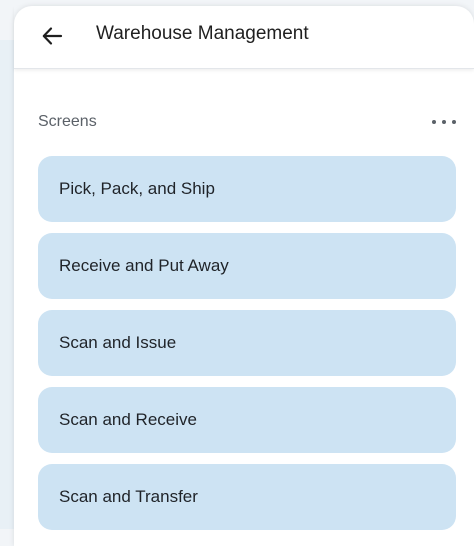 This screenshot has width=474, height=546. I want to click on app-bar: Warehouse Management, so click(244, 37).